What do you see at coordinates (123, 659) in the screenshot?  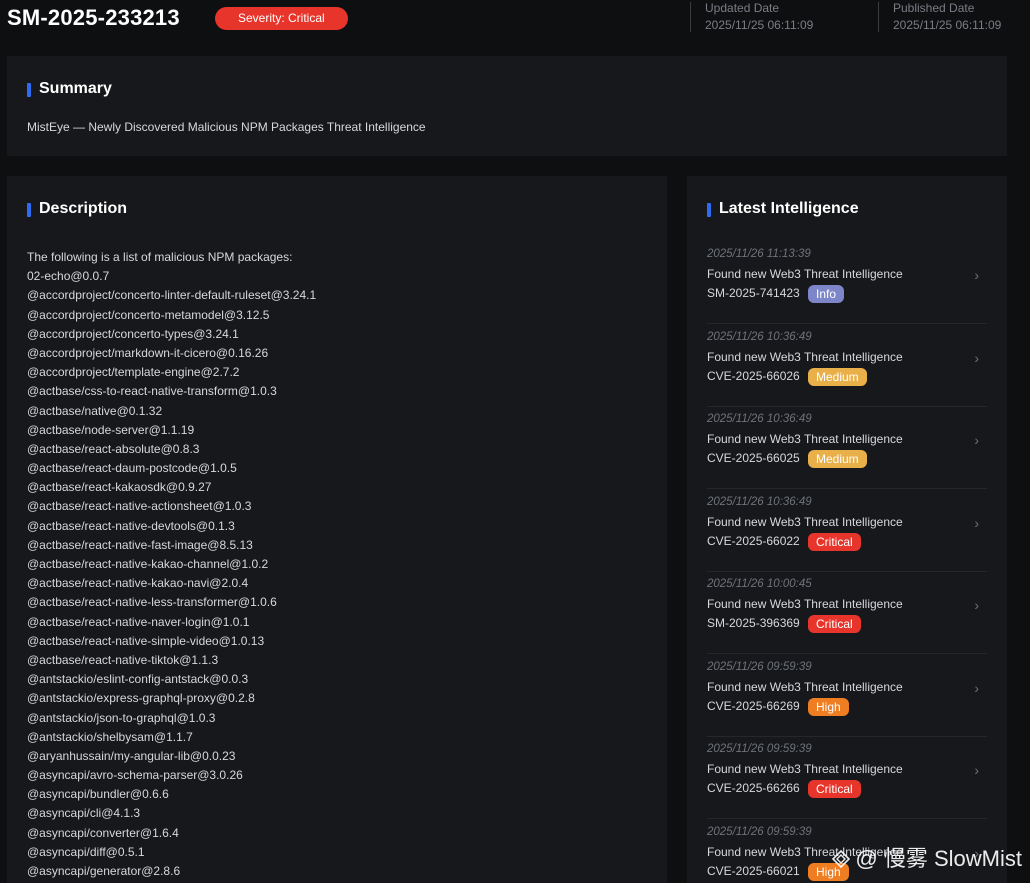 I see `malicious-package-item: @actbase/react-native-tiktok@1.1.3` at bounding box center [123, 659].